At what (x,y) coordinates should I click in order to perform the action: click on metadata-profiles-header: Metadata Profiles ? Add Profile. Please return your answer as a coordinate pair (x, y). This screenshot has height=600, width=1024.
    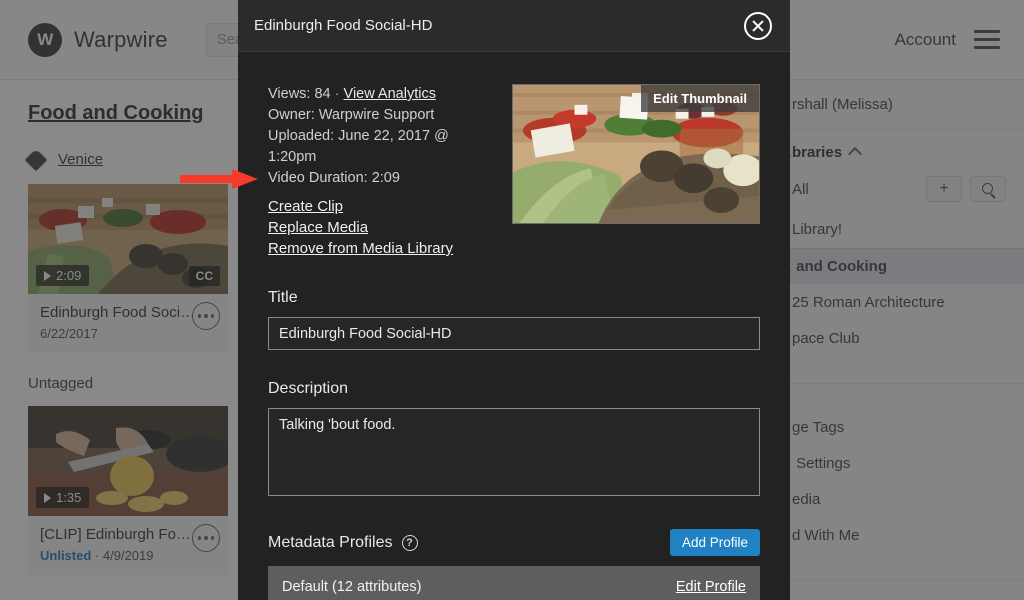
    Looking at the image, I should click on (514, 542).